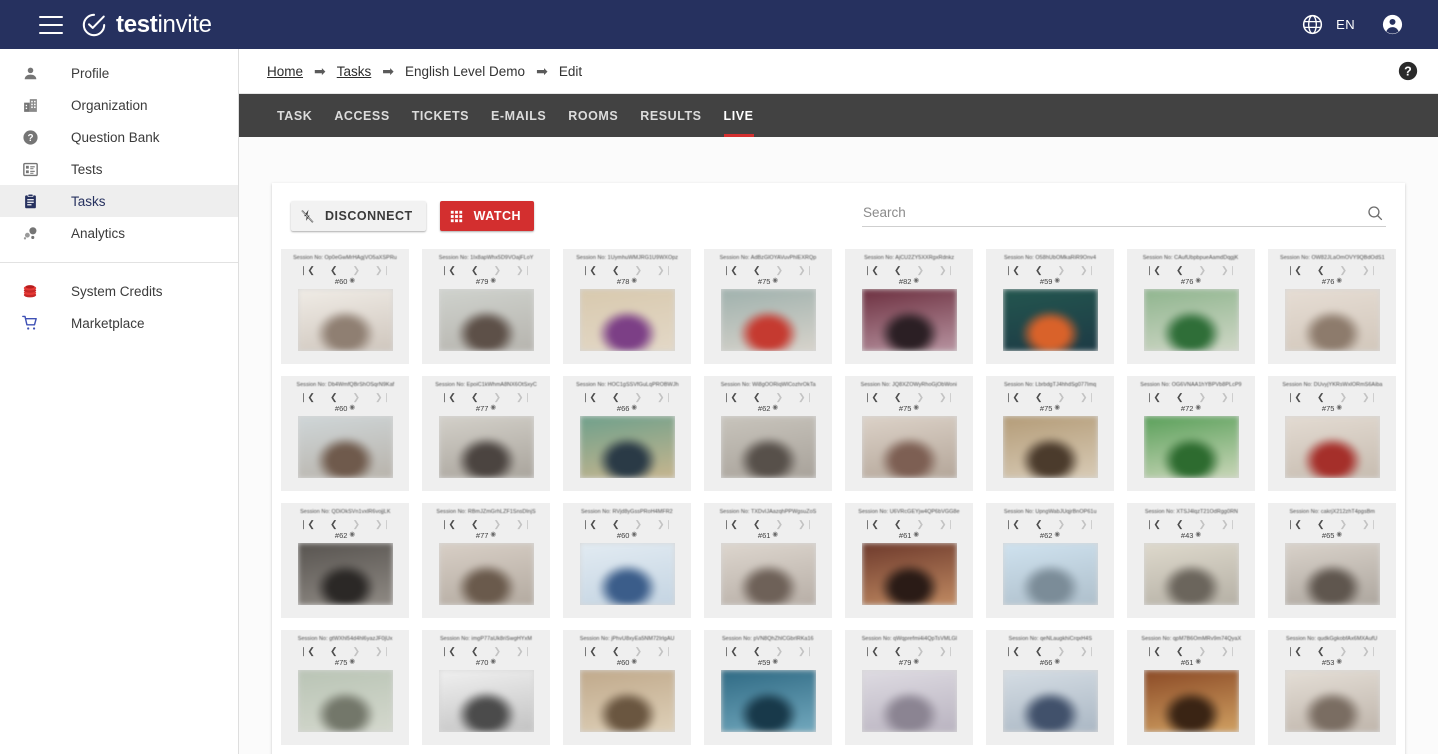  Describe the element at coordinates (119, 201) in the screenshot. I see `sidebar-item-tasks: Tasks` at that location.